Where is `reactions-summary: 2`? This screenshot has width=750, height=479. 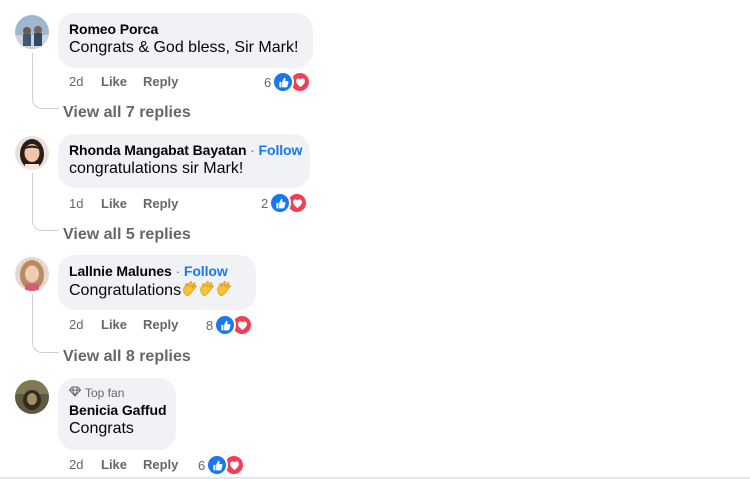 reactions-summary: 2 is located at coordinates (285, 203).